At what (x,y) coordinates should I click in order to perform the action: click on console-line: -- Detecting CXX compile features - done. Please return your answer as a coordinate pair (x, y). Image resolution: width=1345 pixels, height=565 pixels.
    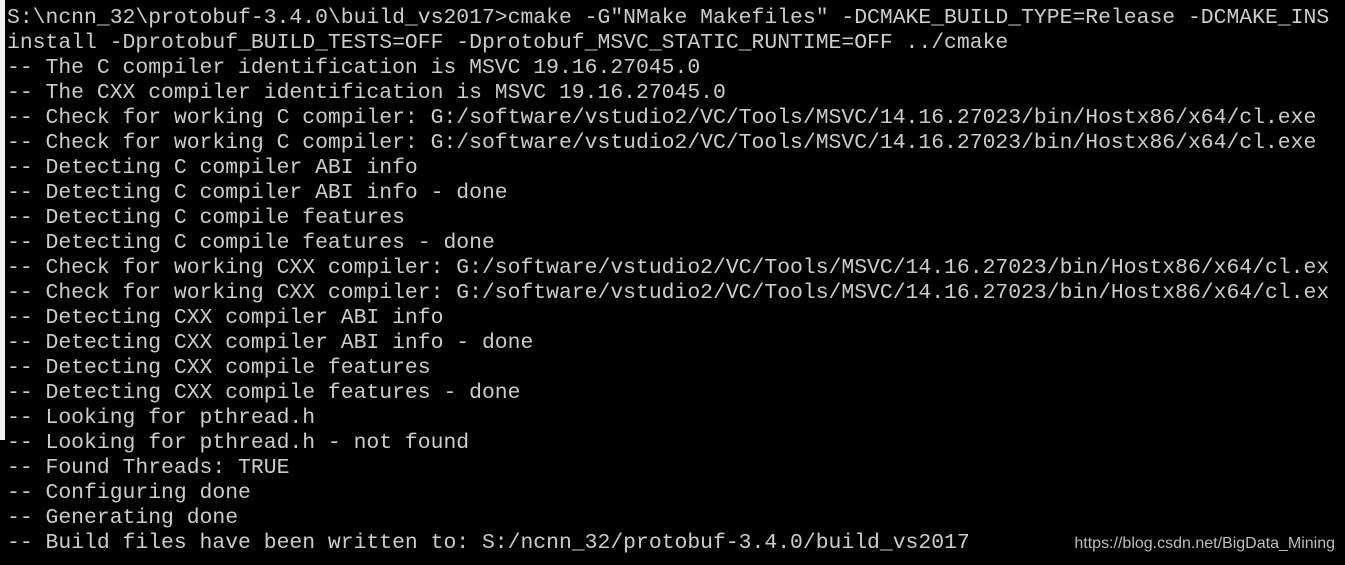
    Looking at the image, I should click on (264, 393).